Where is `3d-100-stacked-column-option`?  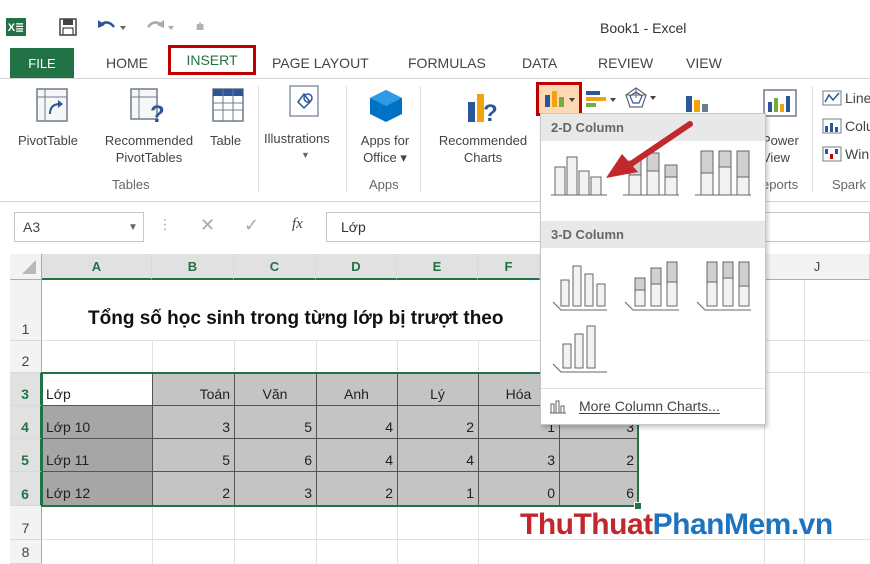 3d-100-stacked-column-option is located at coordinates (723, 286).